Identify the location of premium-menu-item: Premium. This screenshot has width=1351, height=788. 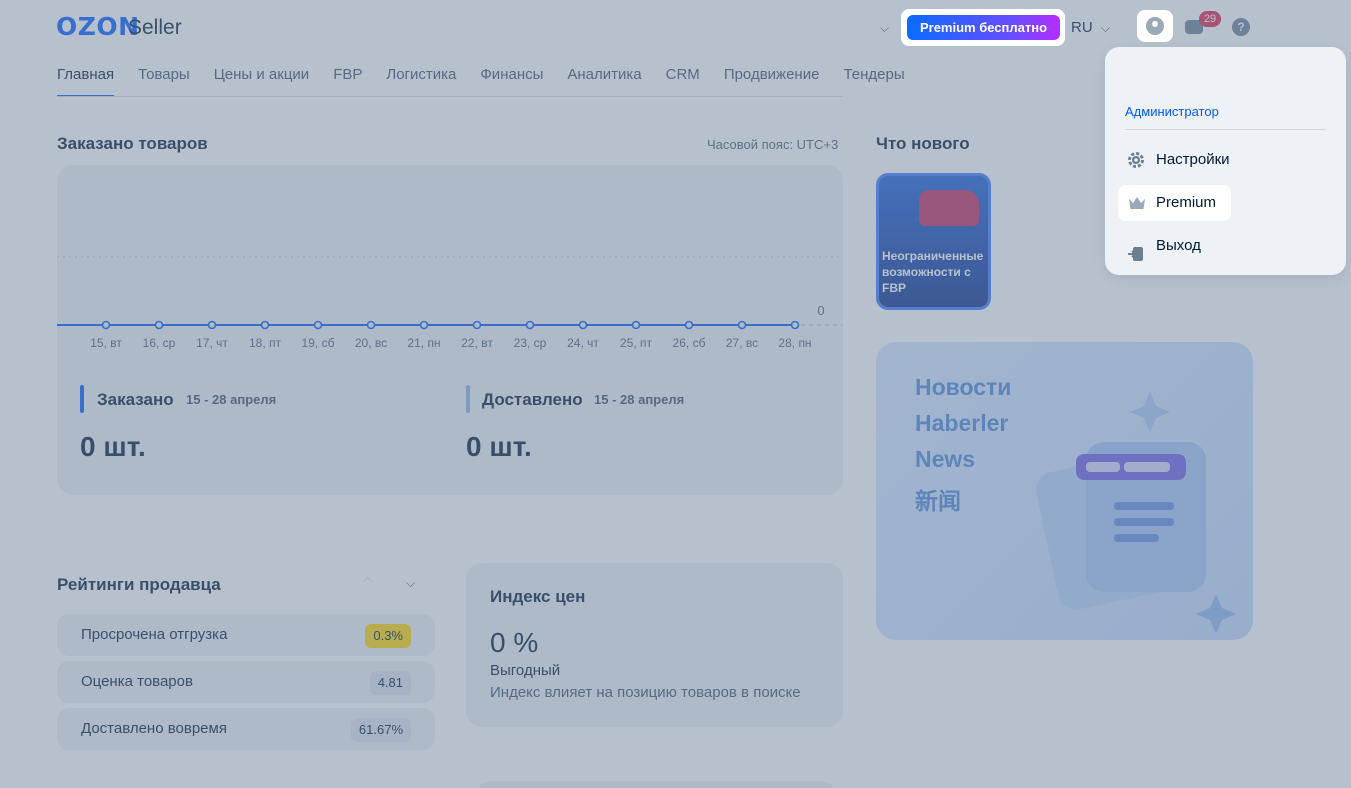
(1174, 203).